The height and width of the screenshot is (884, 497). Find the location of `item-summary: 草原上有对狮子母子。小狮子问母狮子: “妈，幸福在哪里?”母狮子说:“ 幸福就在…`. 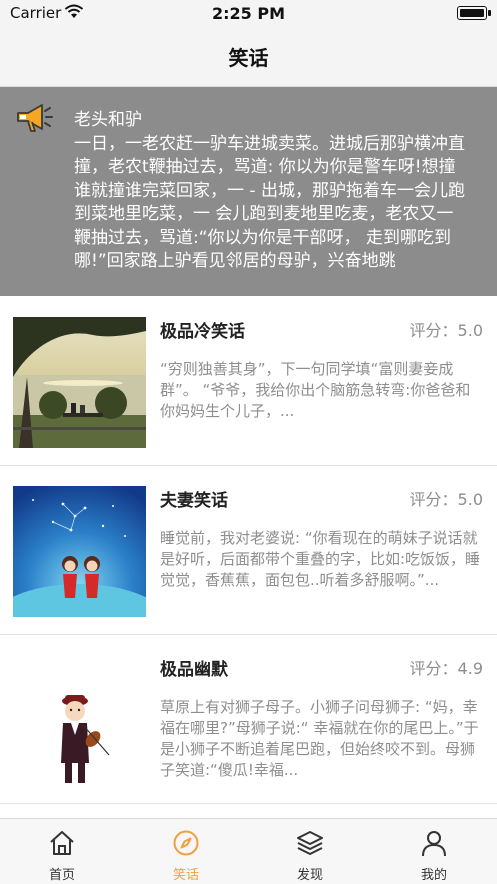

item-summary: 草原上有对狮子母子。小狮子问母狮子: “妈，幸福在哪里?”母狮子说:“ 幸福就在… is located at coordinates (319, 738).